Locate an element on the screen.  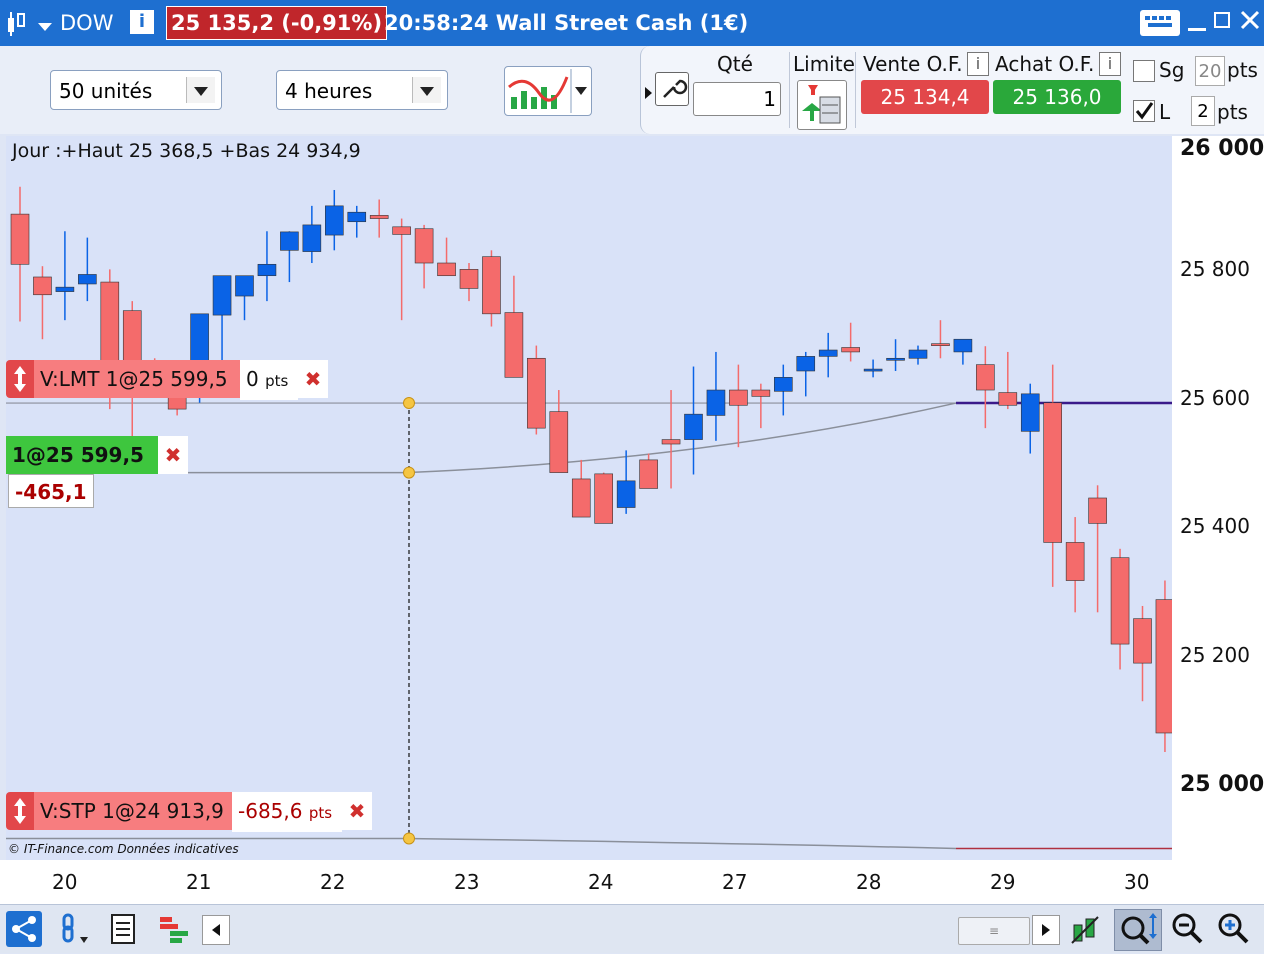
x-tick-label: 30 is located at coordinates (1137, 882).